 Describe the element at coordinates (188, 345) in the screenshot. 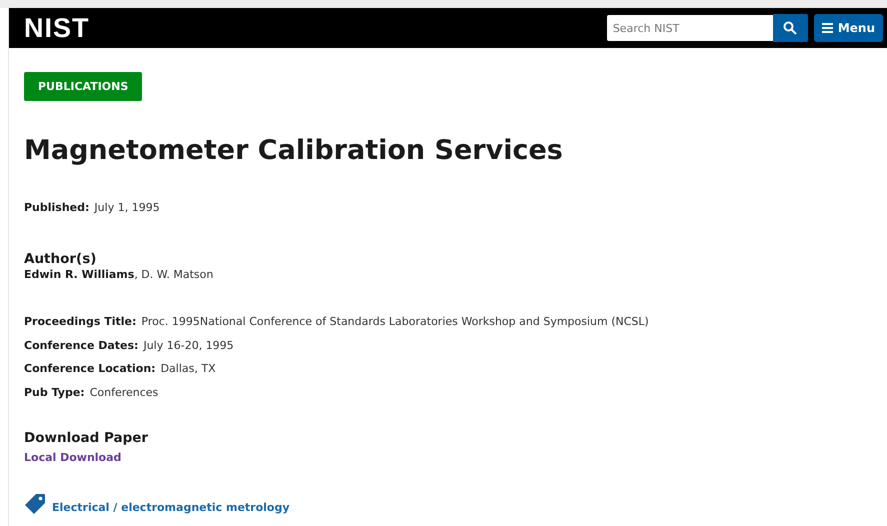

I see `field-value: July 16-20, 1995` at that location.